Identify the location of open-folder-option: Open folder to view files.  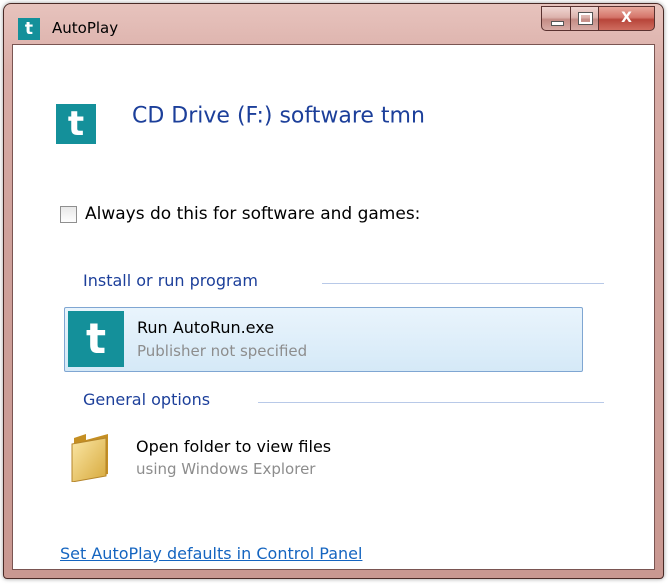
(233, 446).